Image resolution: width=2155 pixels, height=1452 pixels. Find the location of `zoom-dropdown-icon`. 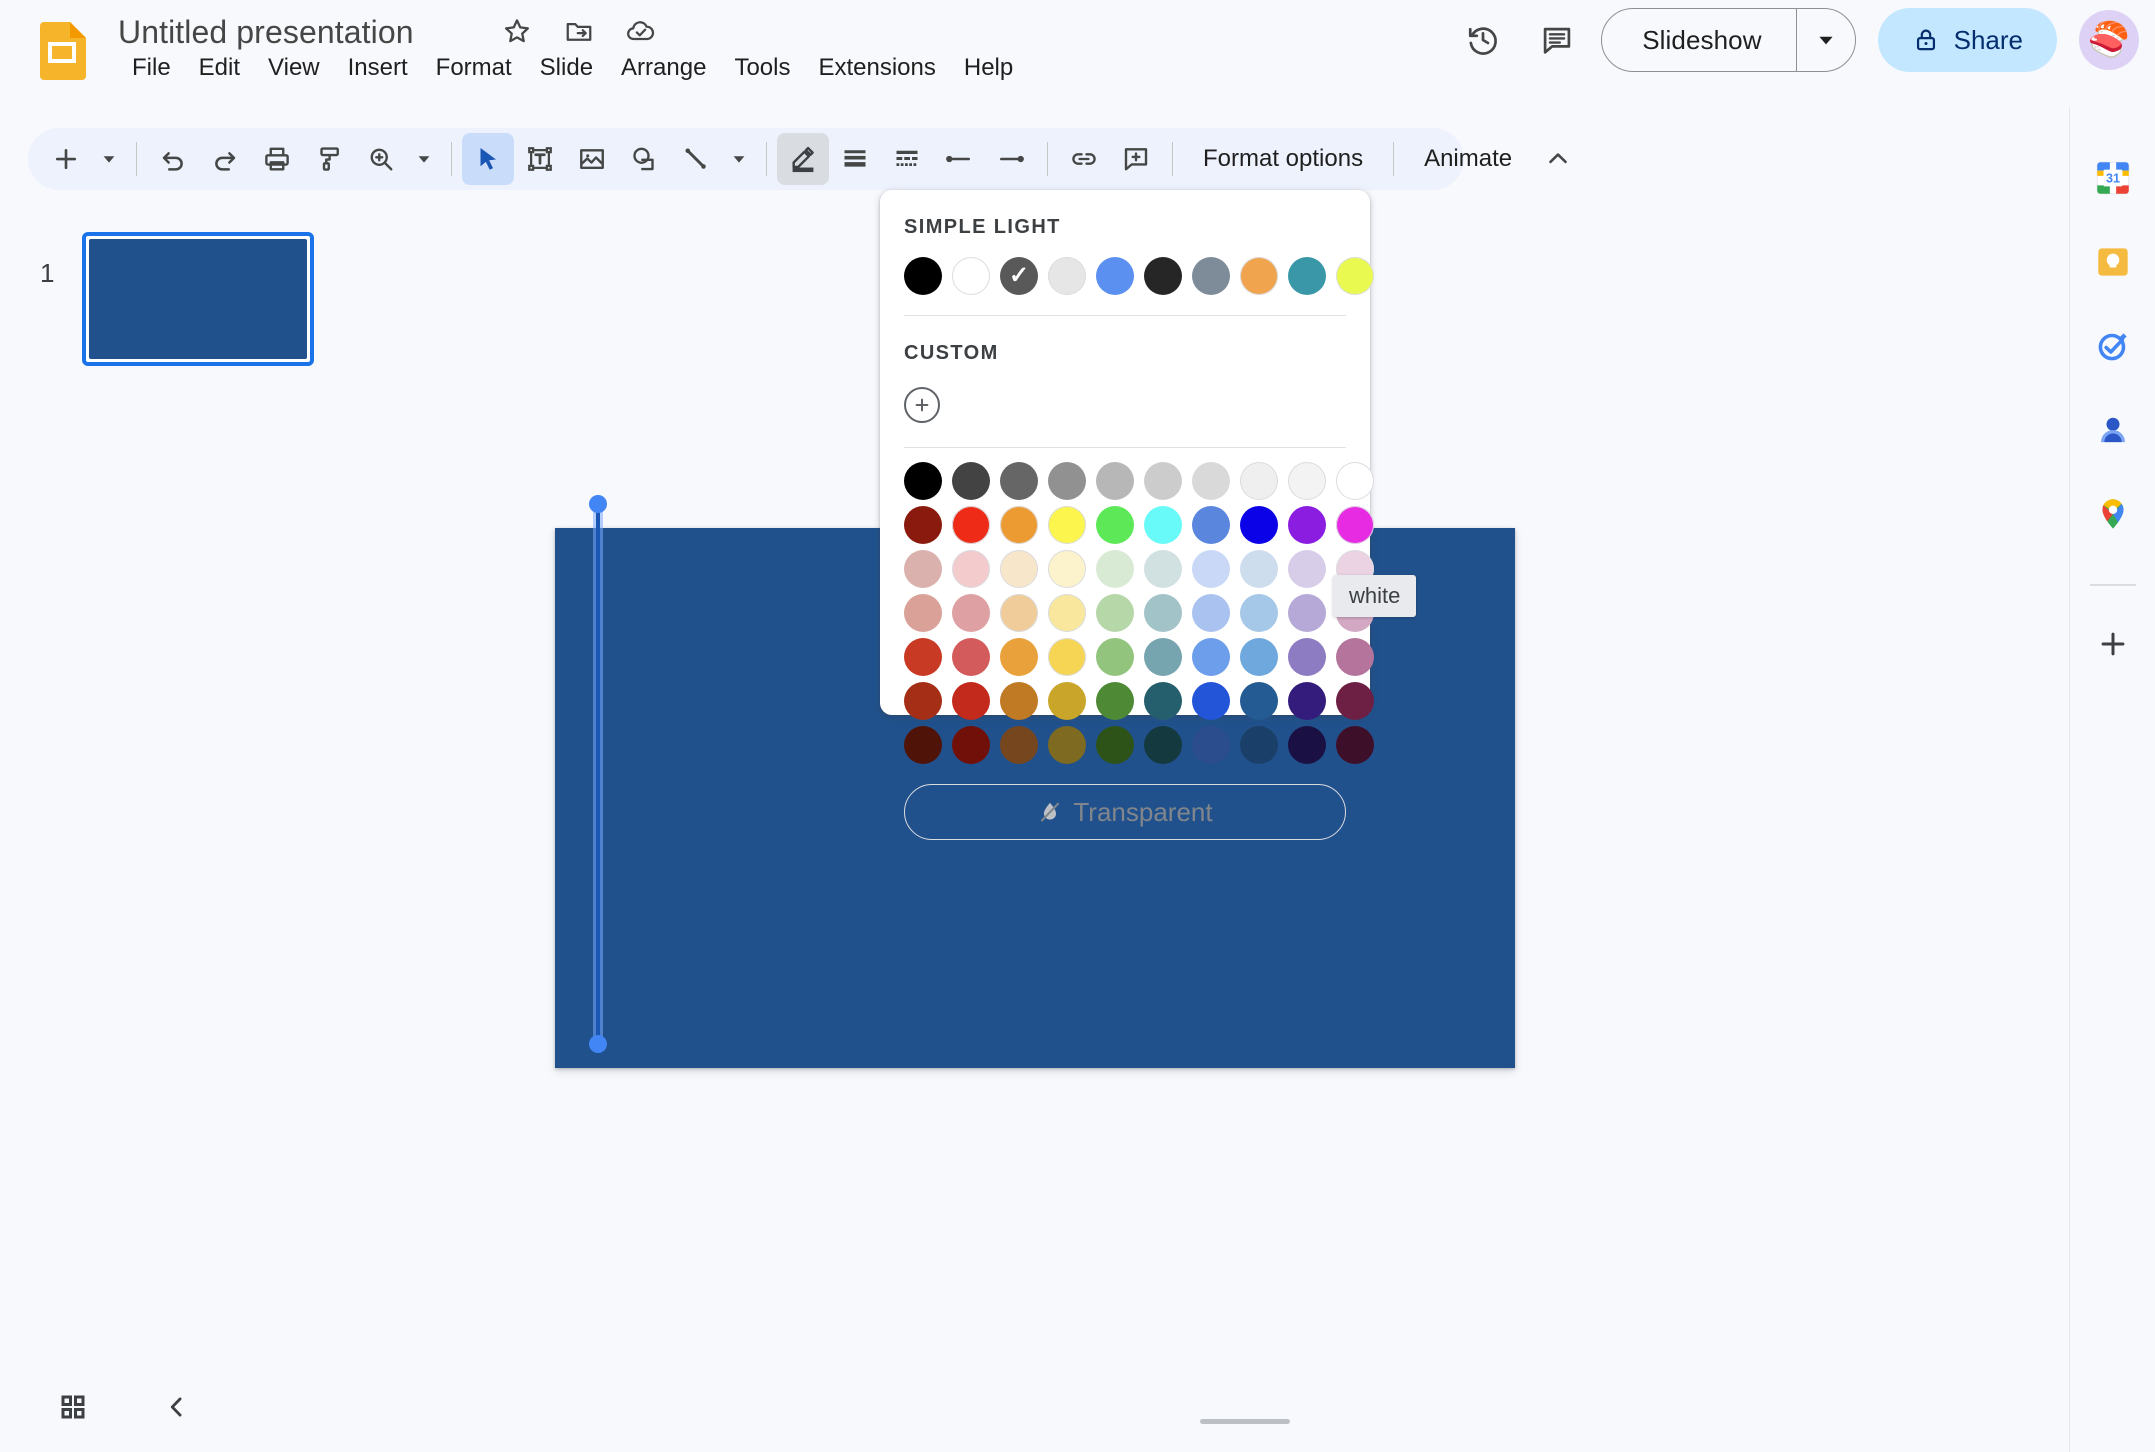

zoom-dropdown-icon is located at coordinates (424, 159).